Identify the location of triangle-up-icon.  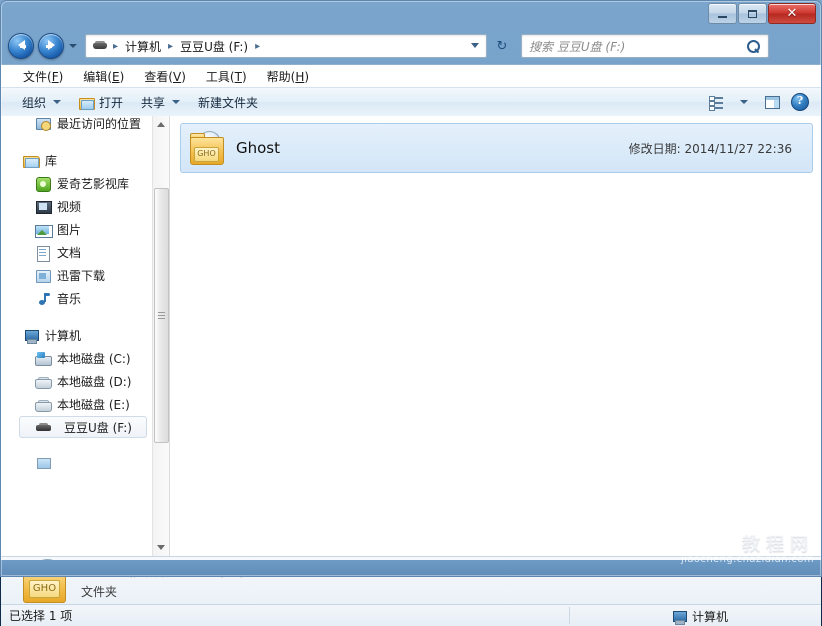
(161, 124).